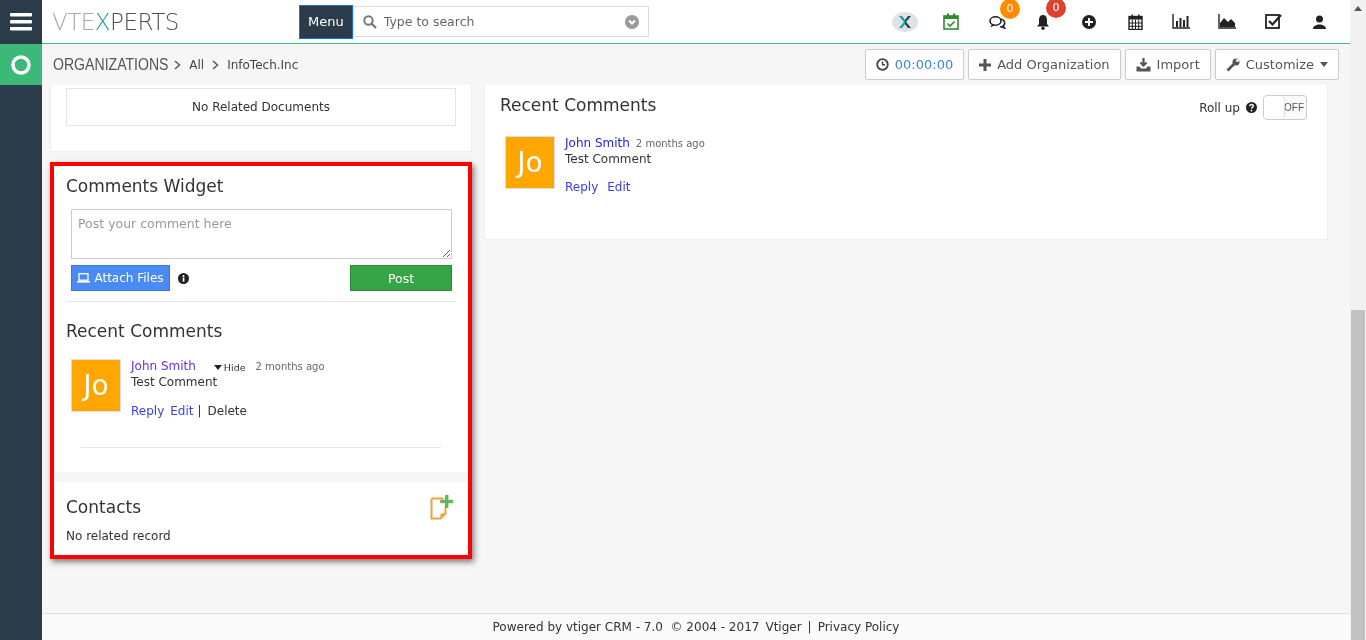 The width and height of the screenshot is (1366, 640). Describe the element at coordinates (882, 64) in the screenshot. I see `clock-icon` at that location.